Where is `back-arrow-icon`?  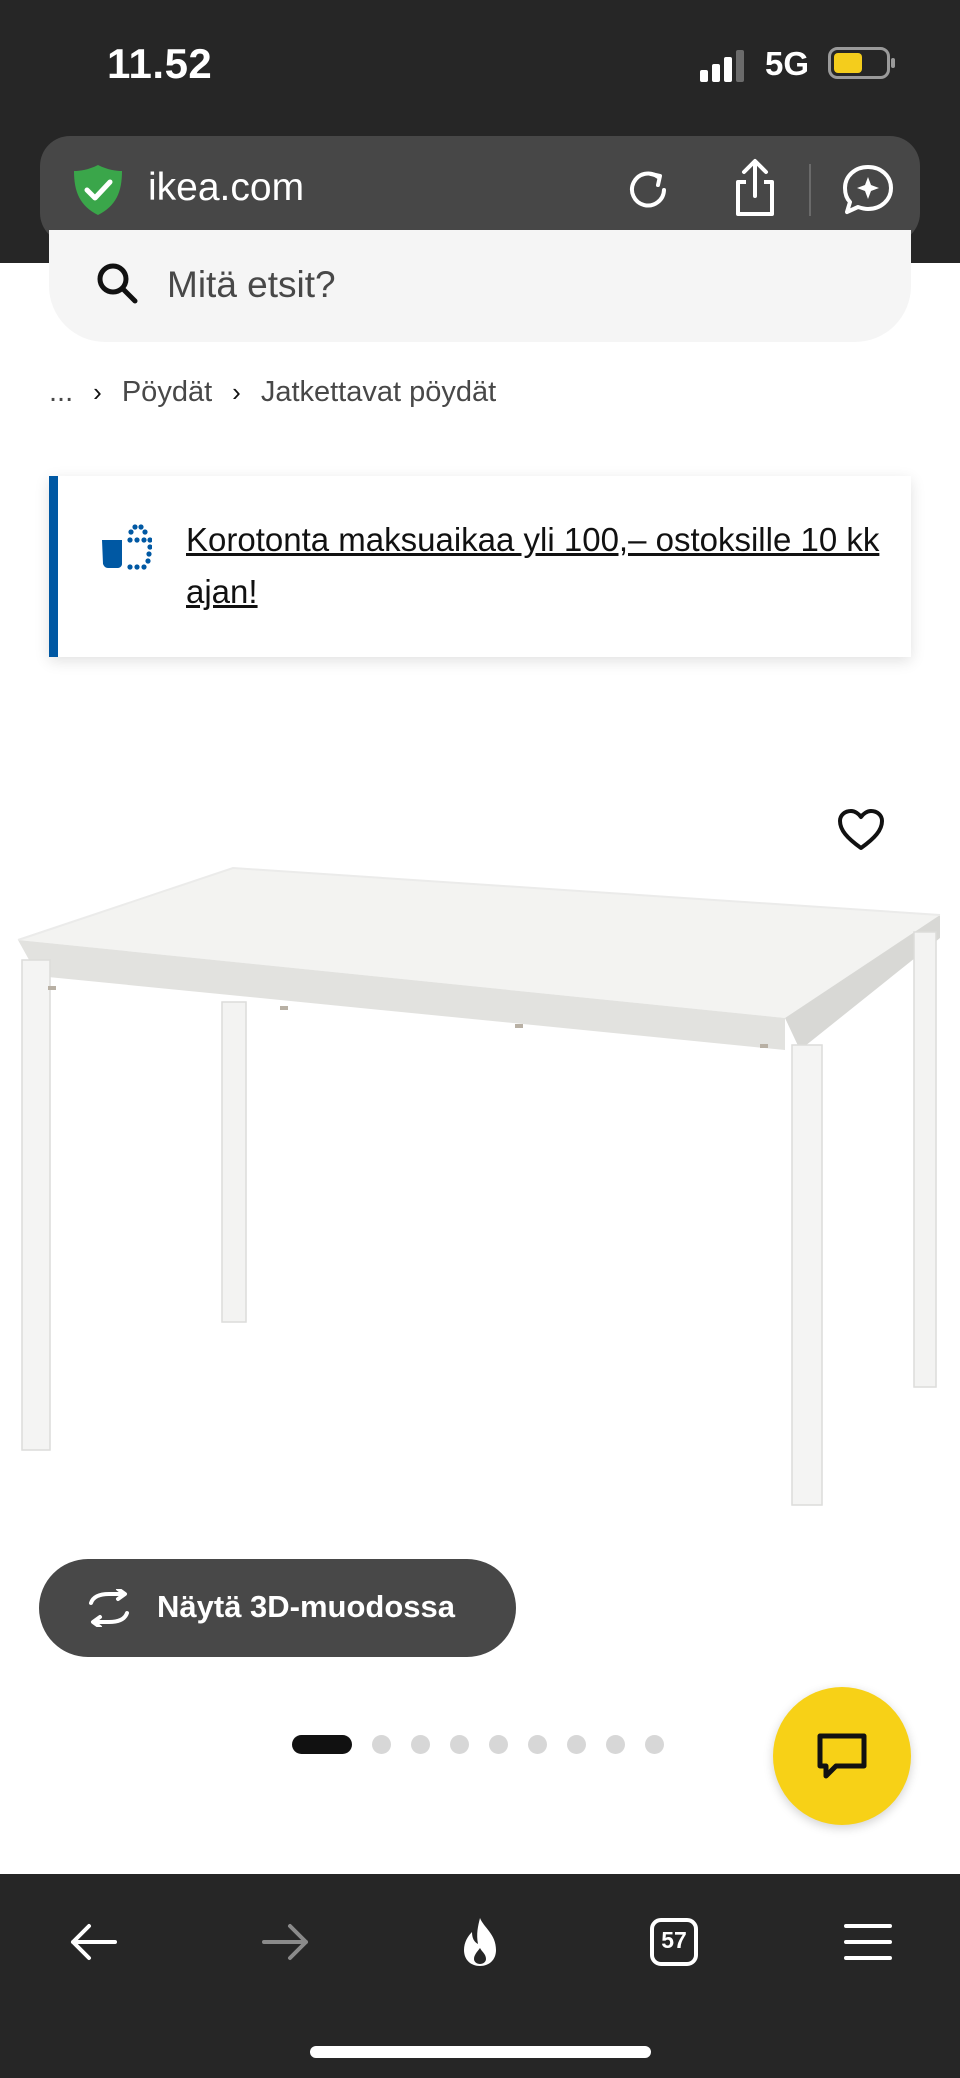 back-arrow-icon is located at coordinates (93, 1944).